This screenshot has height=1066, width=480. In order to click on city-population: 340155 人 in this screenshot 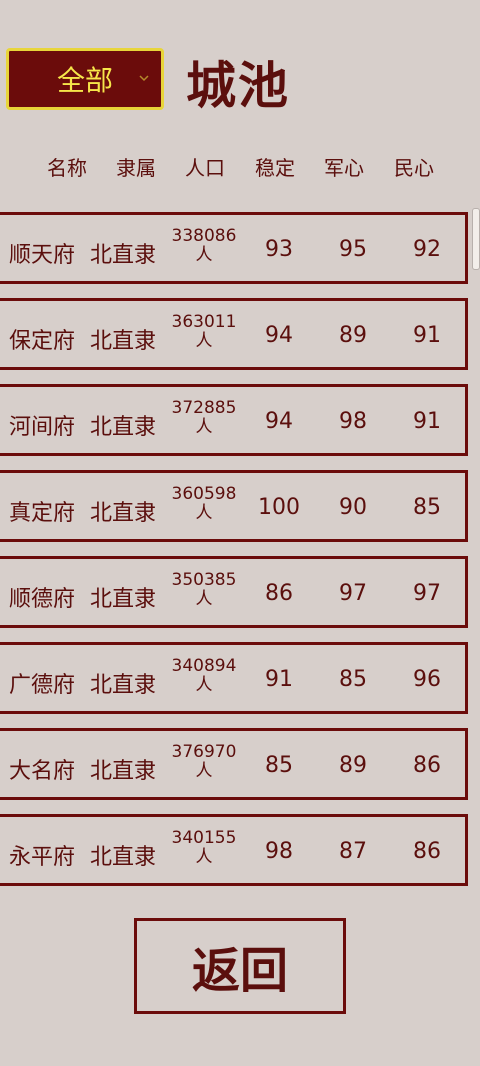, I will do `click(204, 848)`.